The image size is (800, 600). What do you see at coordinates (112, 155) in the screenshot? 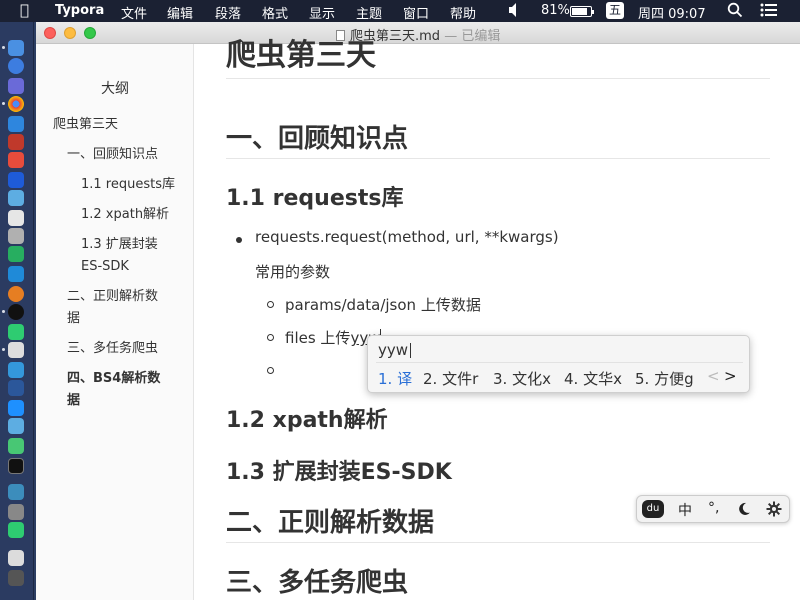
I see `outline-item-review: 一、回顾知识点` at bounding box center [112, 155].